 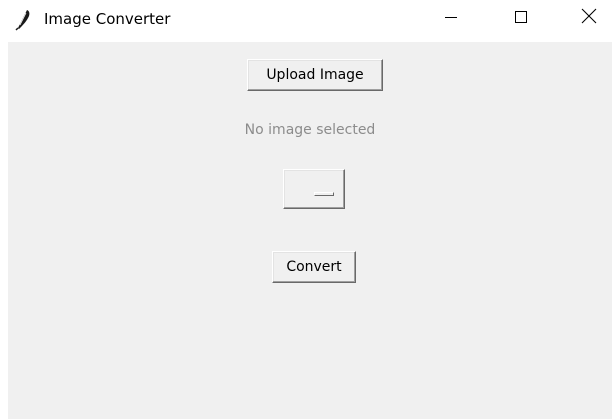 I want to click on minimize-icon, so click(x=451, y=18).